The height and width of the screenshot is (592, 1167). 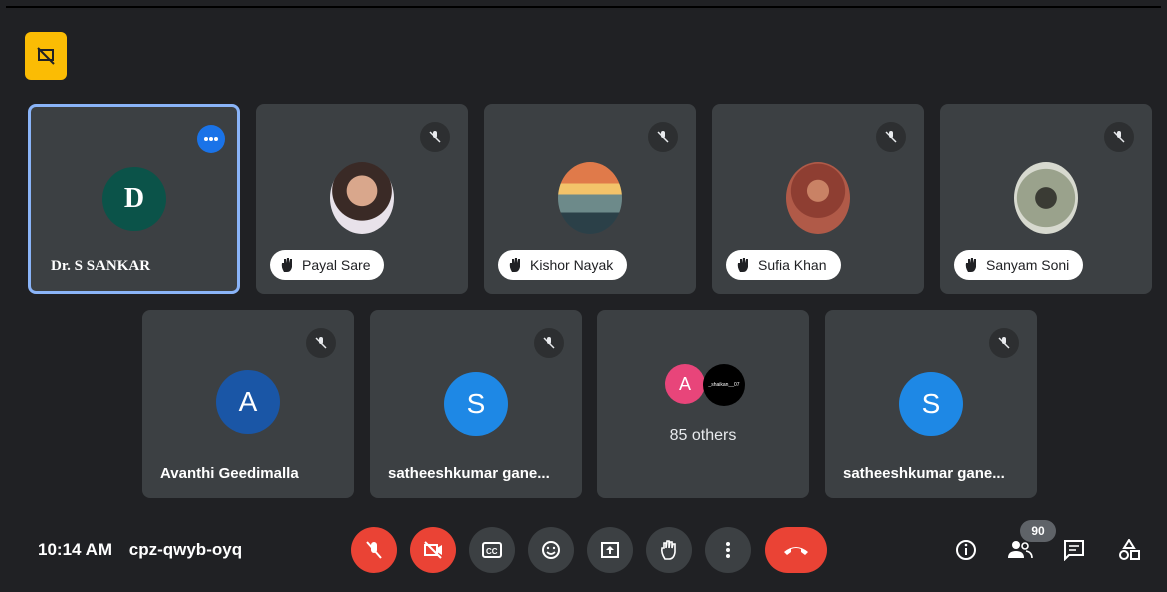 I want to click on avatar: D, so click(x=134, y=199).